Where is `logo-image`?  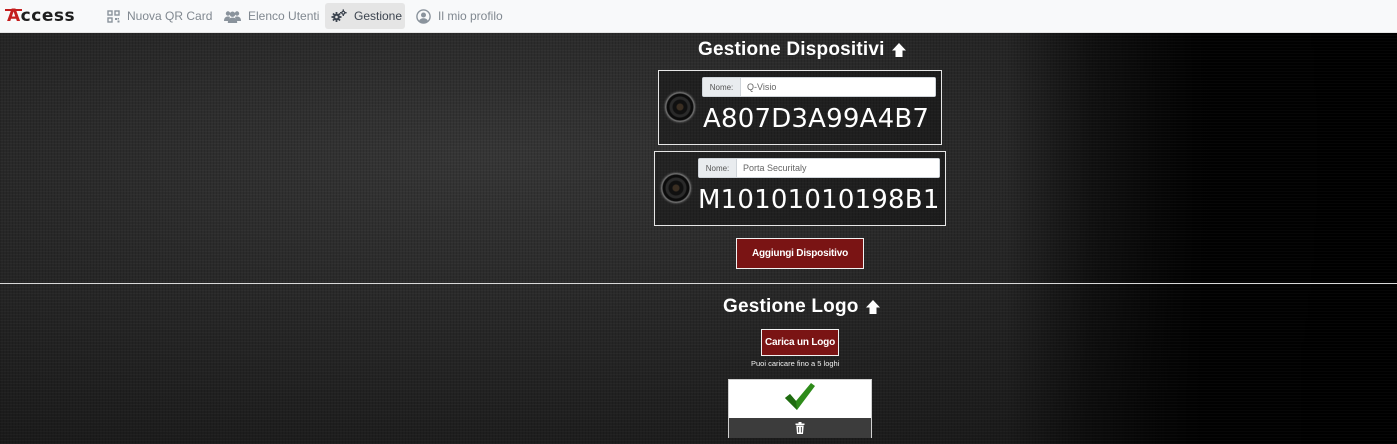
logo-image is located at coordinates (800, 399).